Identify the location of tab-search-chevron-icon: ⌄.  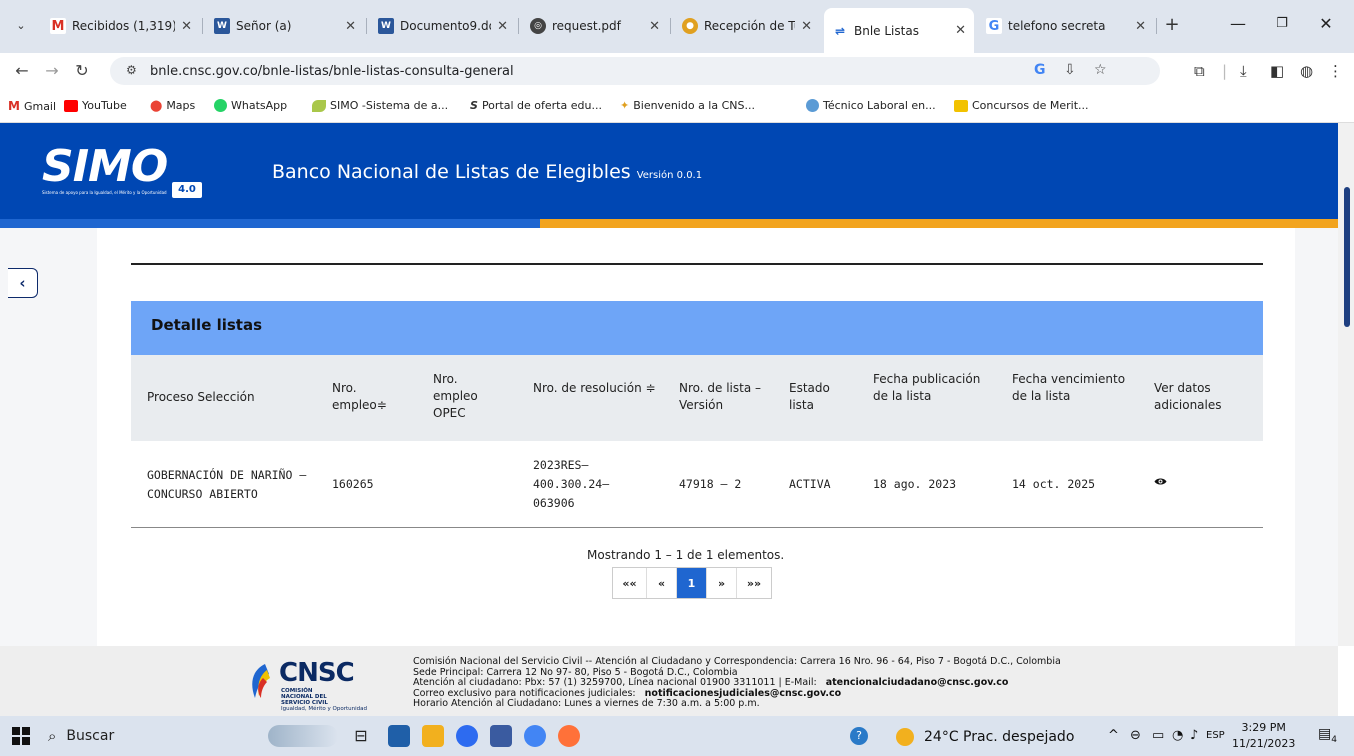
(21, 25).